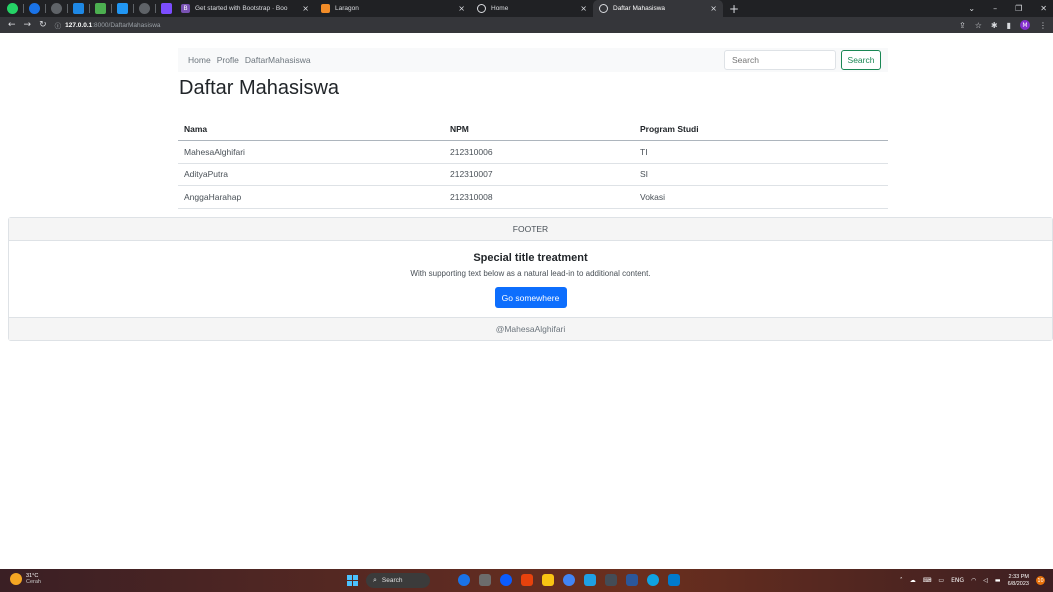 The width and height of the screenshot is (1053, 592). I want to click on clock: 2:33 PM 6/8/2023, so click(1018, 581).